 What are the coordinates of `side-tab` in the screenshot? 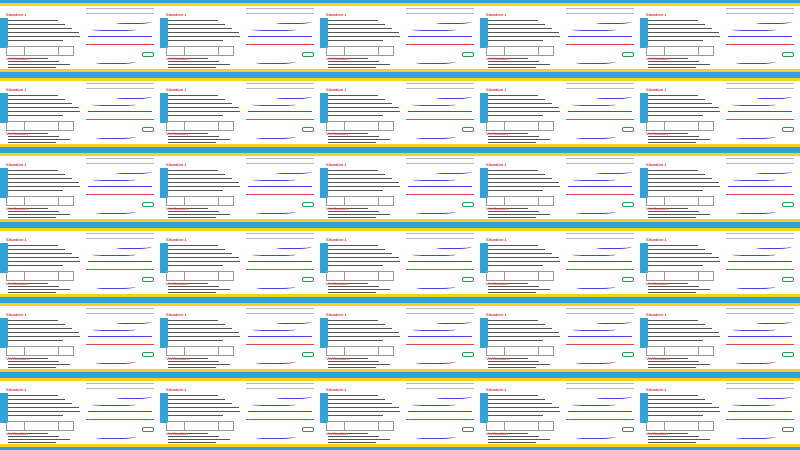 It's located at (164, 408).